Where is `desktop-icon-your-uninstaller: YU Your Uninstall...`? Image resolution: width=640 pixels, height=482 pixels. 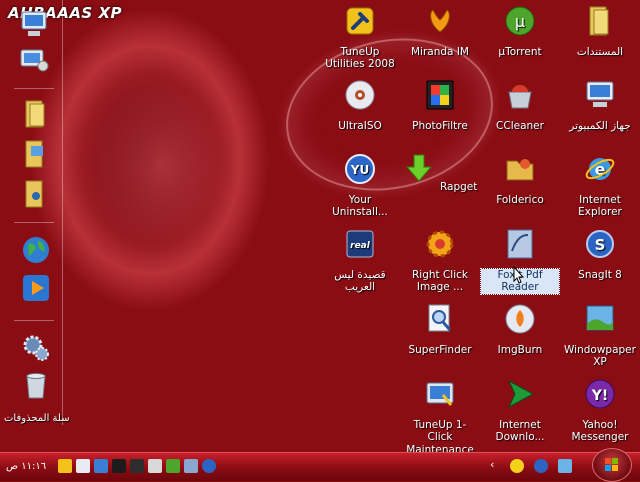
desktop-icon-your-uninstaller: YU Your Uninstall... is located at coordinates (360, 185).